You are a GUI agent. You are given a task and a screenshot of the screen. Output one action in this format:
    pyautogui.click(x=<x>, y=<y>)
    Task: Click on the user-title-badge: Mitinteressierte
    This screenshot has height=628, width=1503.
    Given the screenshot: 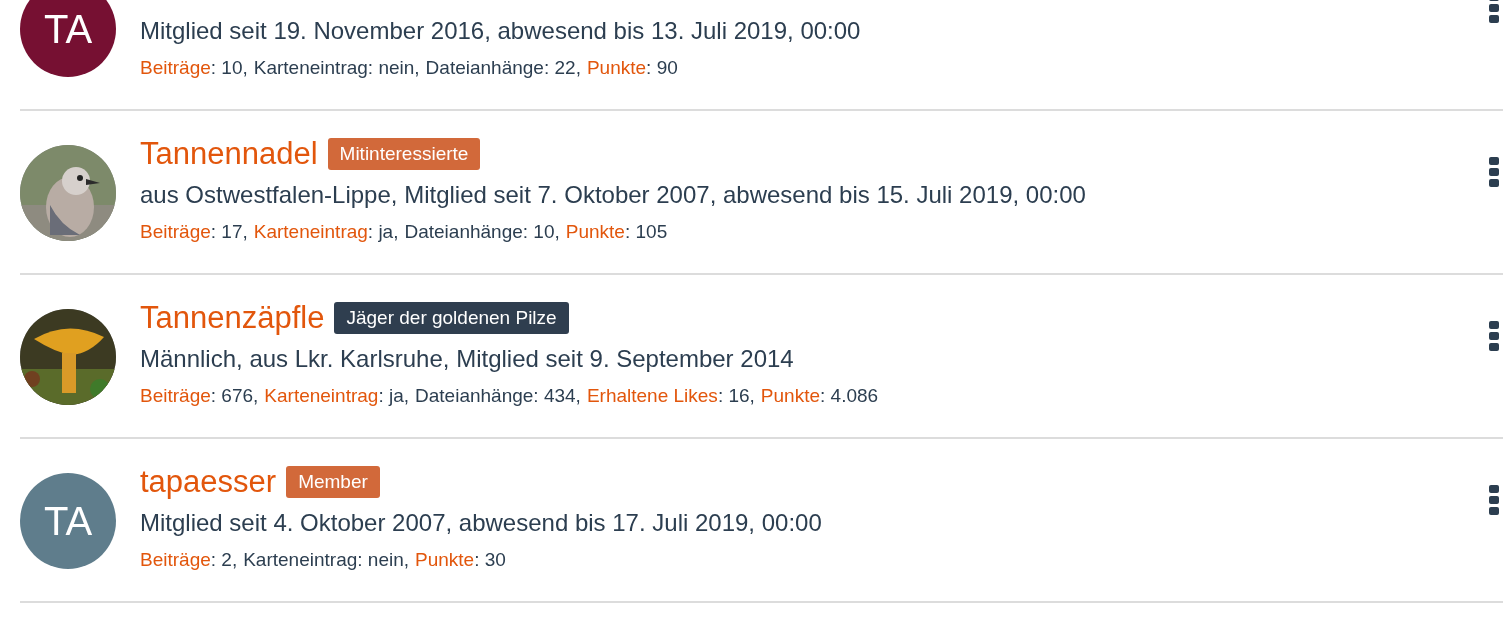 What is the action you would take?
    pyautogui.click(x=404, y=154)
    